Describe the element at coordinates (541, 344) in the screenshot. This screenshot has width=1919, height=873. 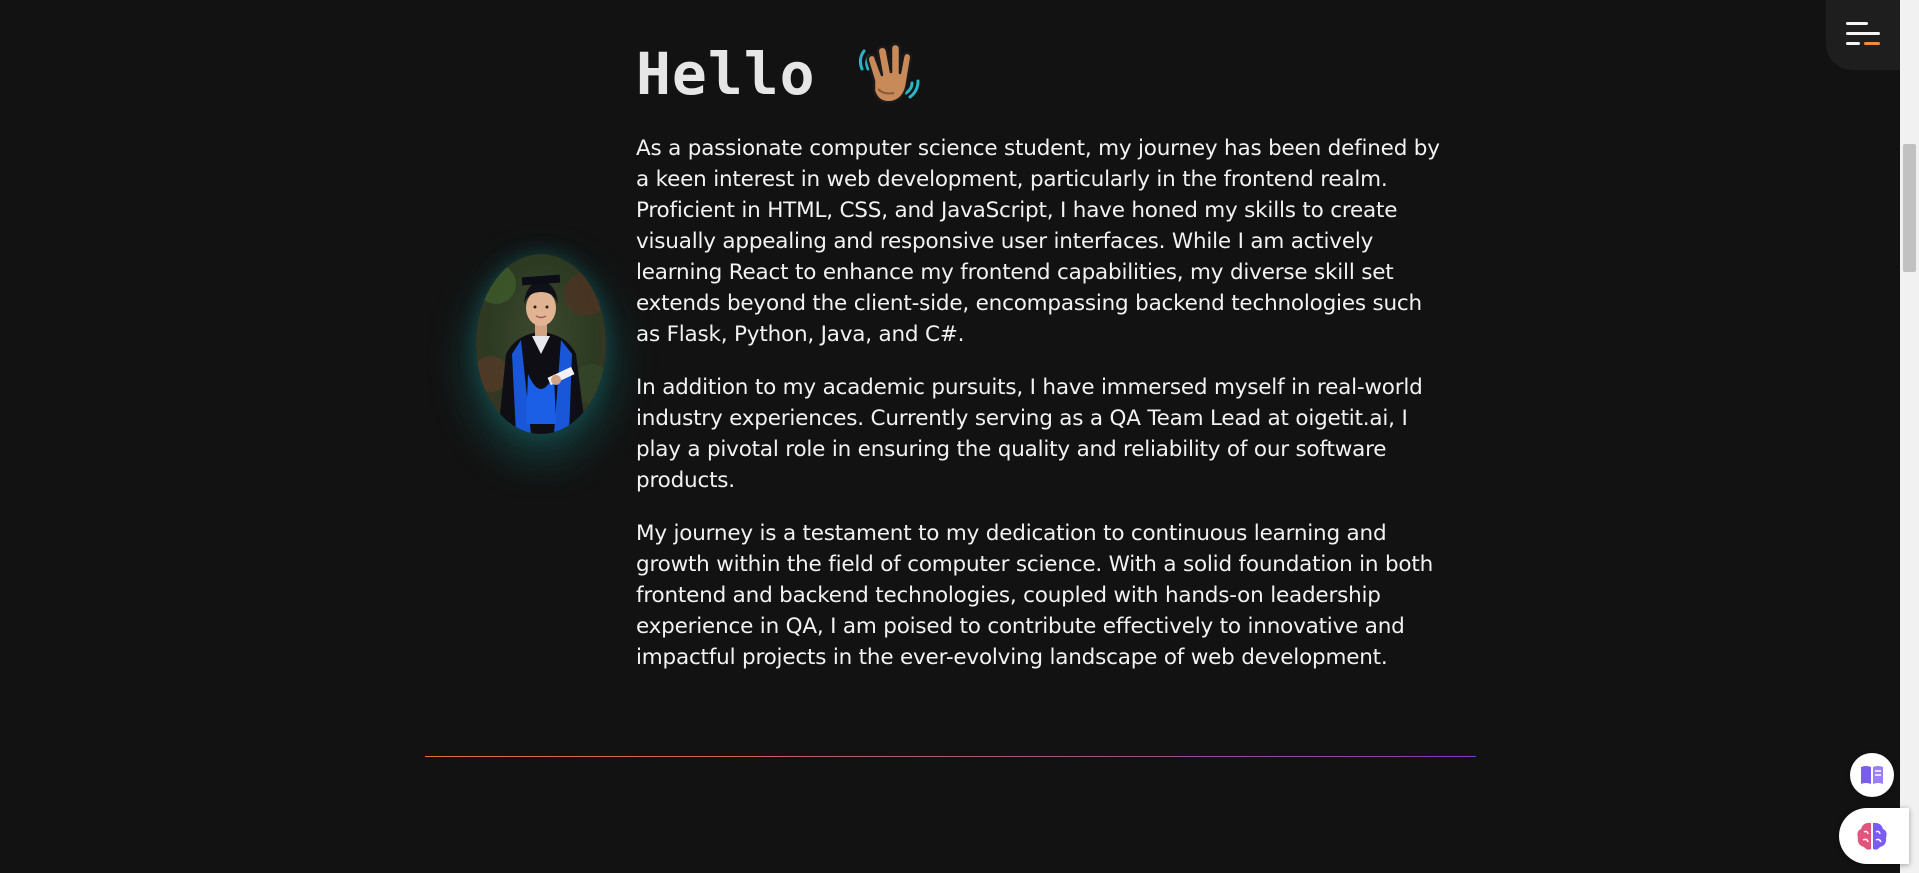
I see `profile-avatar` at that location.